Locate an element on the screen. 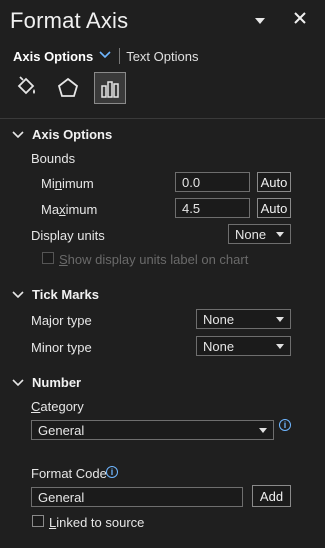  major-type-label: Major type is located at coordinates (61, 320).